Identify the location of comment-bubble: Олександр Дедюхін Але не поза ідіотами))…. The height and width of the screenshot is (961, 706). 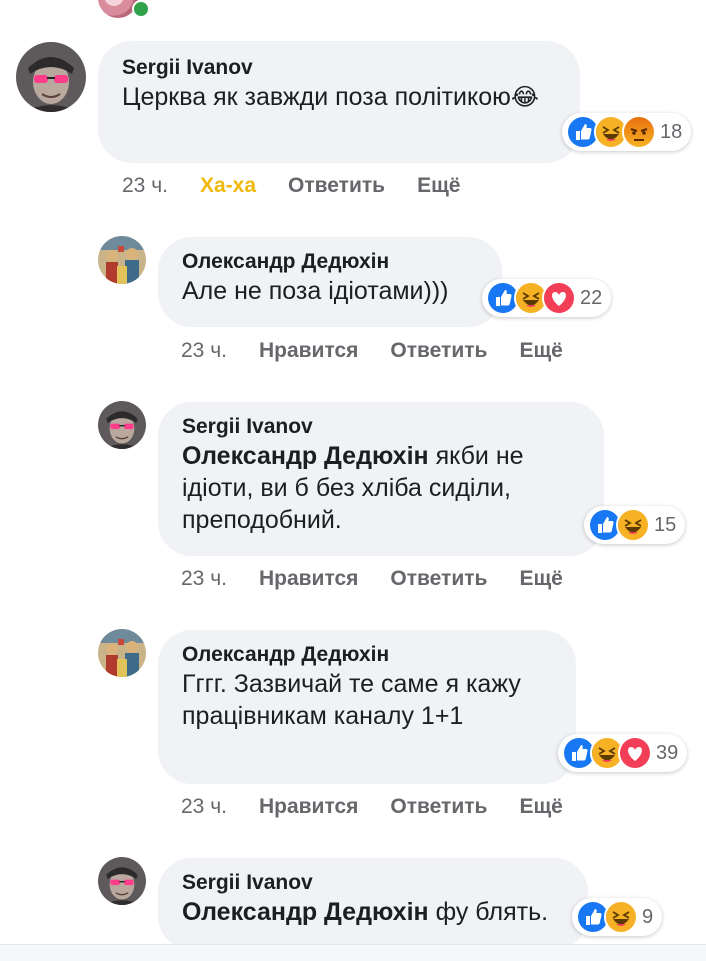
(330, 282).